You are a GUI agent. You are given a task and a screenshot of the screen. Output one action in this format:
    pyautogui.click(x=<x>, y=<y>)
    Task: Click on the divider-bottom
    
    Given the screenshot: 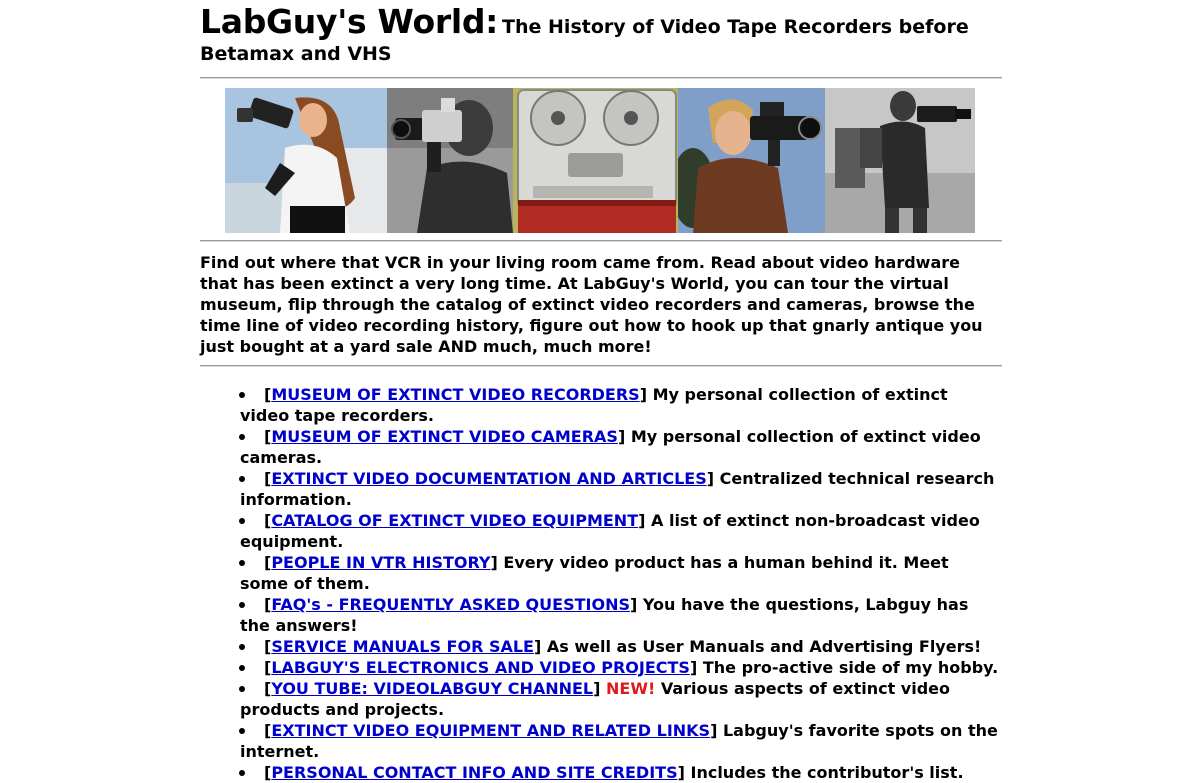 What is the action you would take?
    pyautogui.click(x=601, y=366)
    